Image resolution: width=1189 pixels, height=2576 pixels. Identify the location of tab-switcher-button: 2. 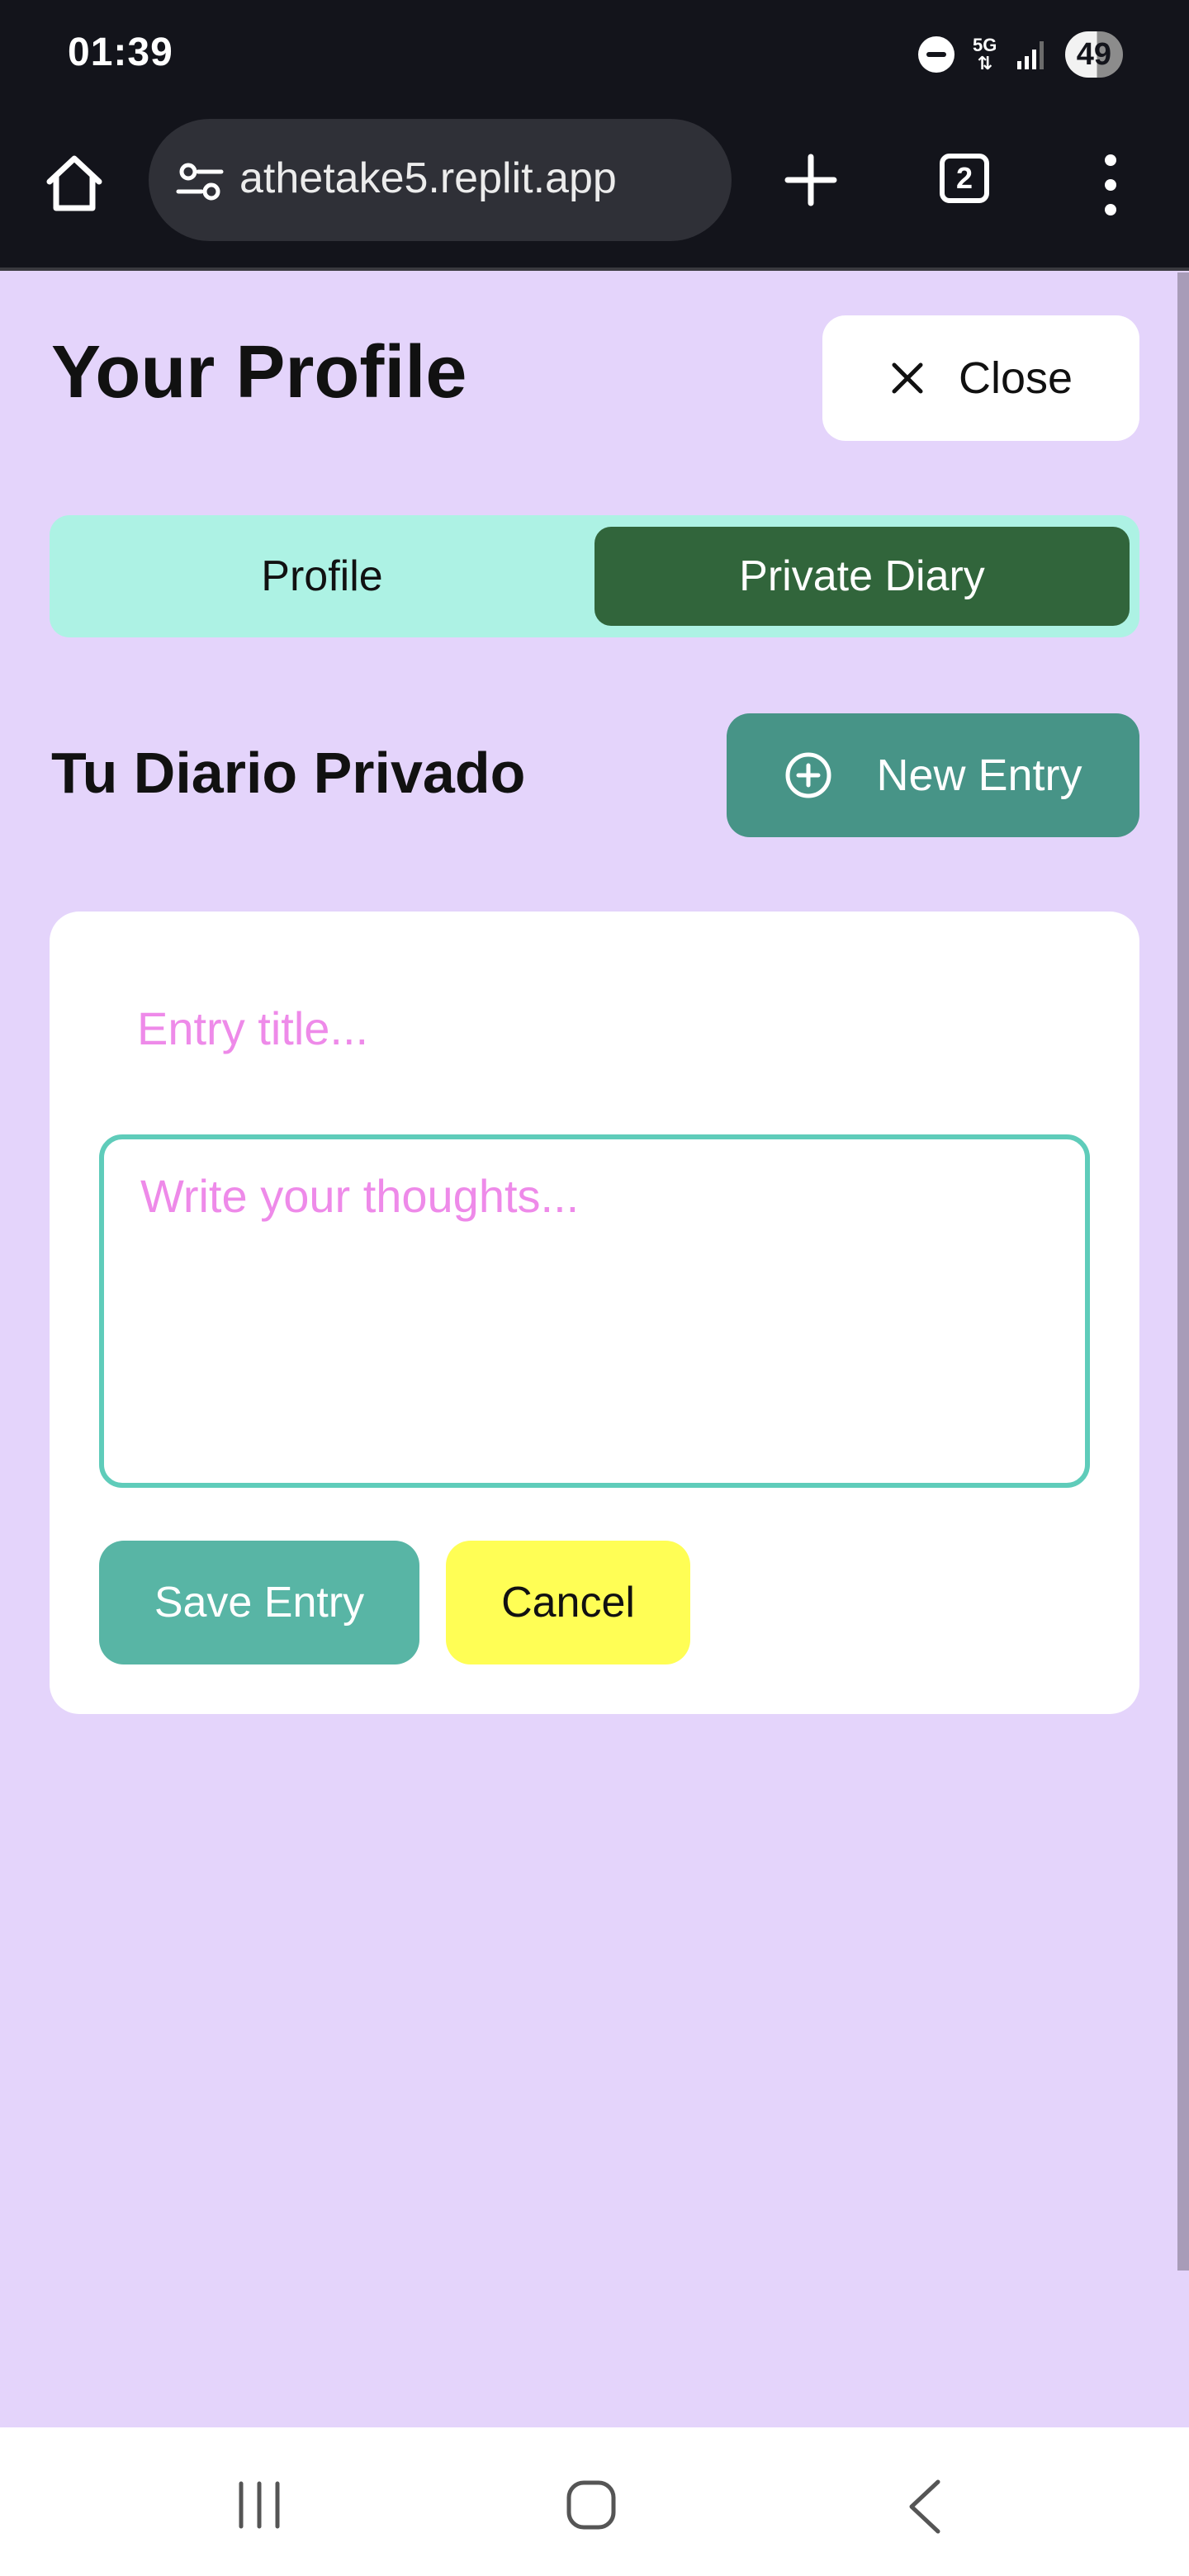
(964, 178).